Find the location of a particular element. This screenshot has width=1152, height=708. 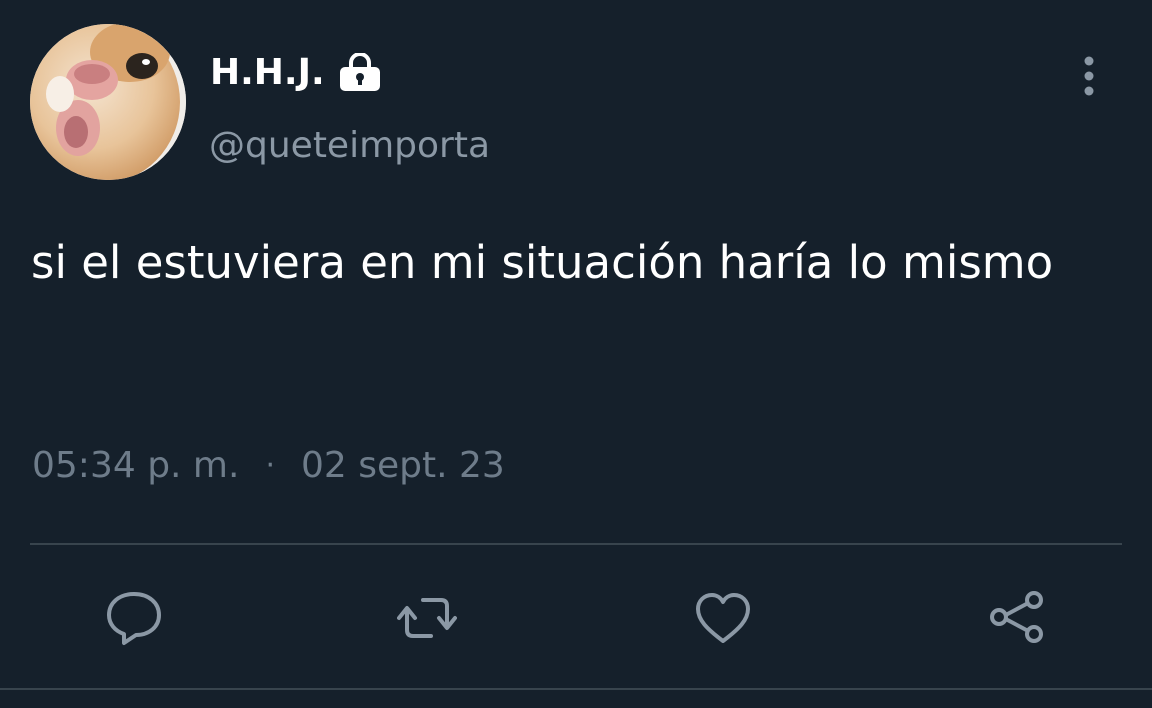

reply-button is located at coordinates (134, 618).